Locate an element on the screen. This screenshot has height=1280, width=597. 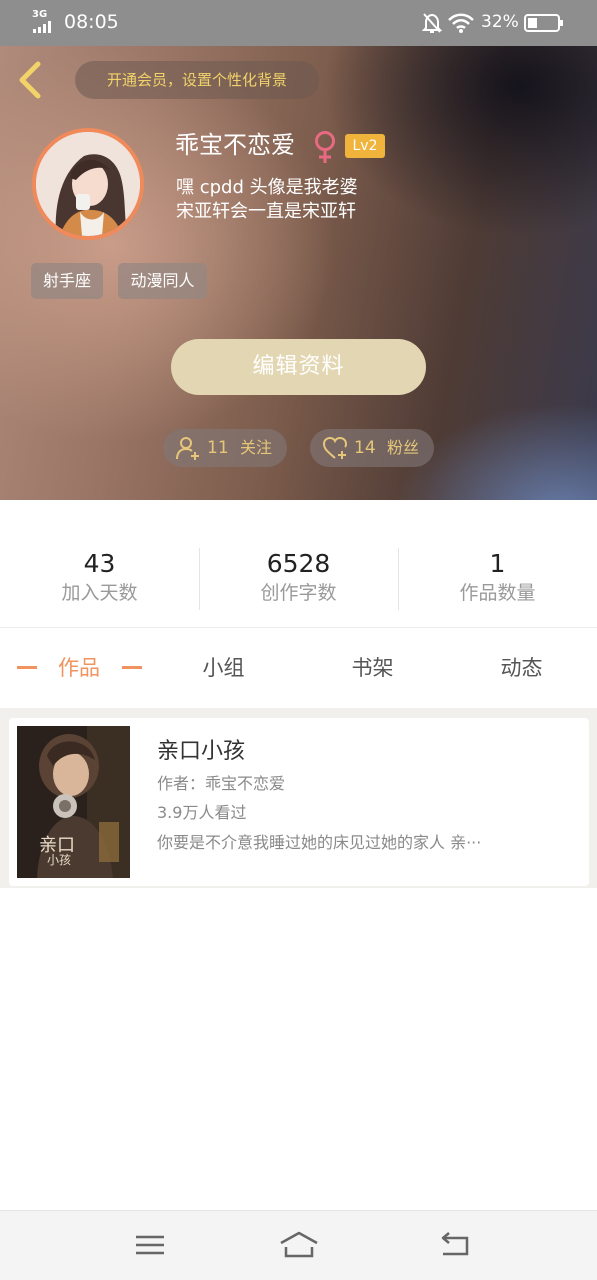
bio-line: 嘿 cpdd 头像是我老婆 is located at coordinates (267, 187).